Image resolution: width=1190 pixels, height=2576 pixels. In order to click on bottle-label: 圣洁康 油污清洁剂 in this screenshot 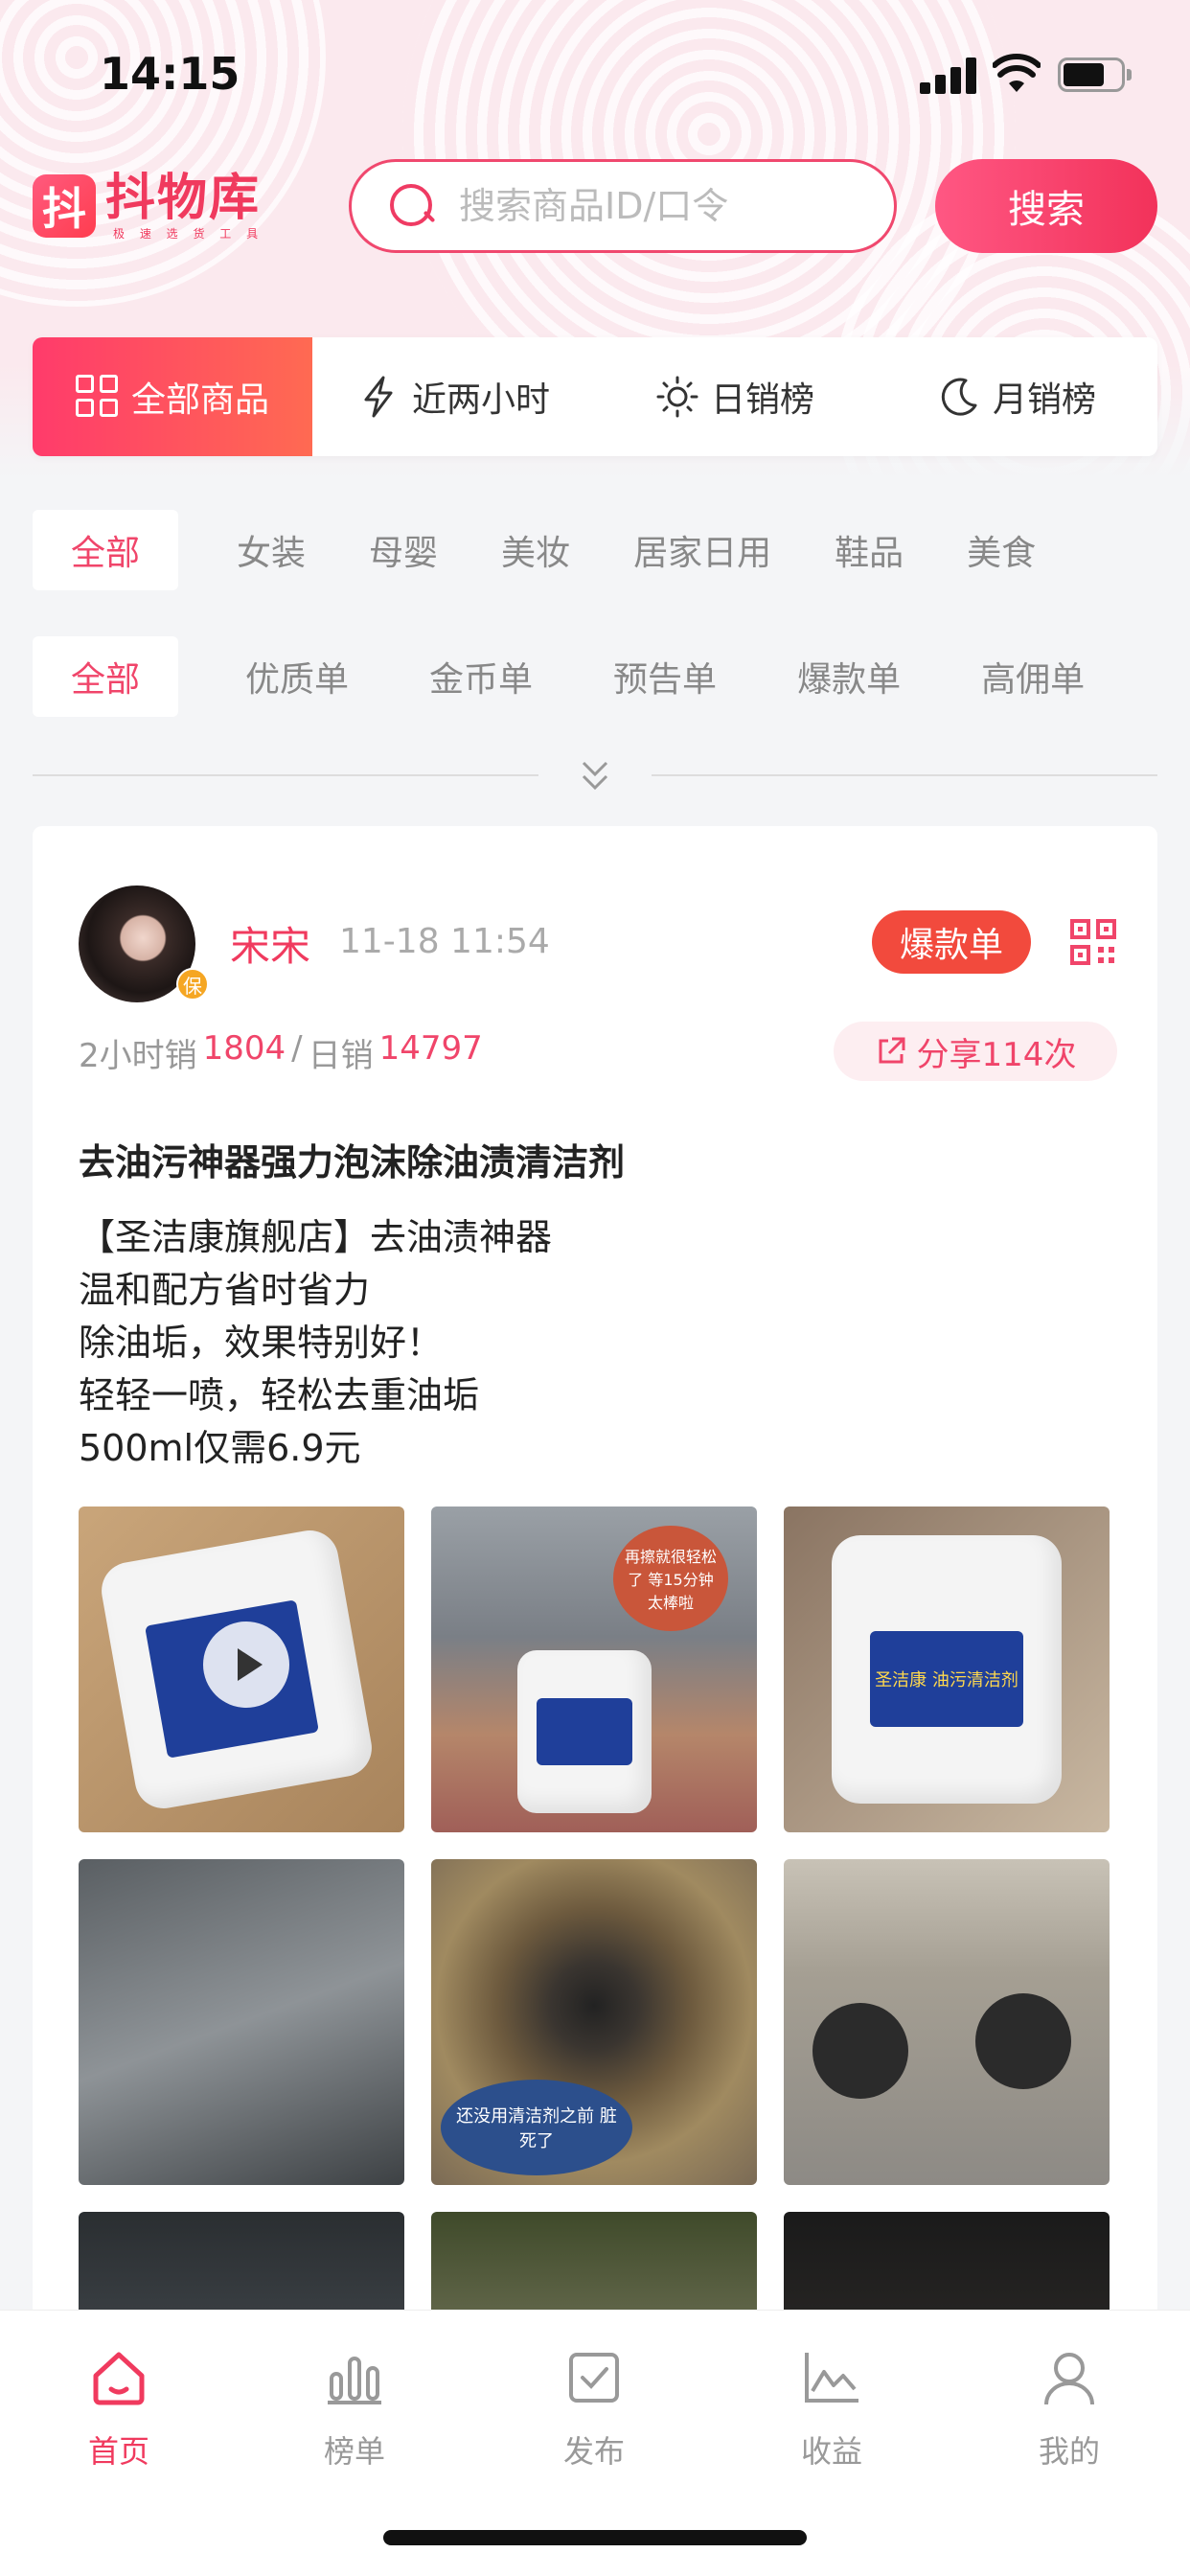, I will do `click(947, 1679)`.